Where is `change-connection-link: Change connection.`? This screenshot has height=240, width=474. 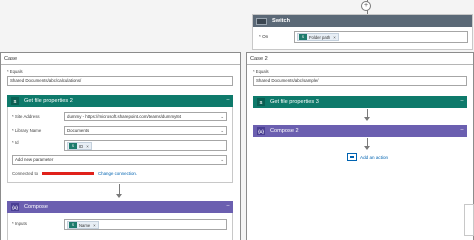
change-connection-link: Change connection. is located at coordinates (117, 173).